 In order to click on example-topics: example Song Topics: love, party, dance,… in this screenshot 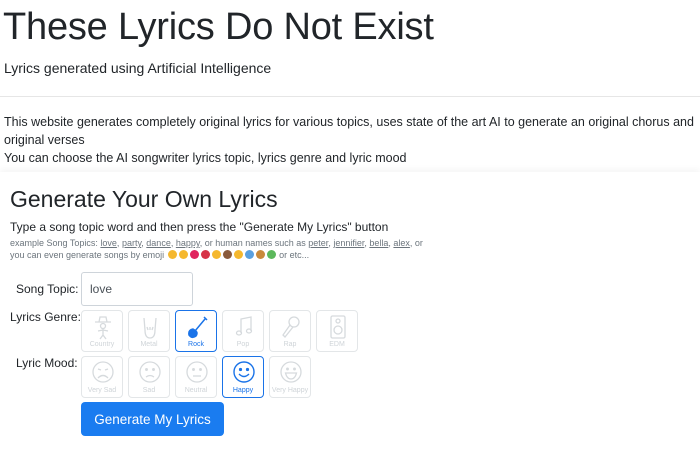, I will do `click(216, 249)`.